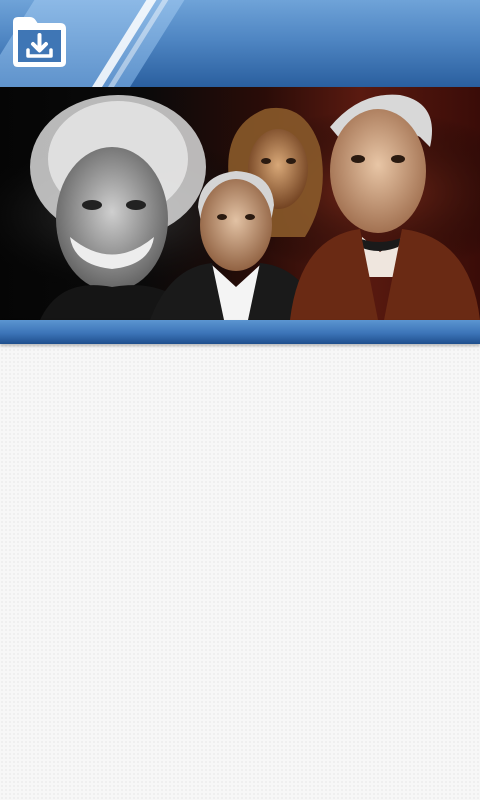 The width and height of the screenshot is (480, 800). I want to click on banner-divider-bar, so click(240, 332).